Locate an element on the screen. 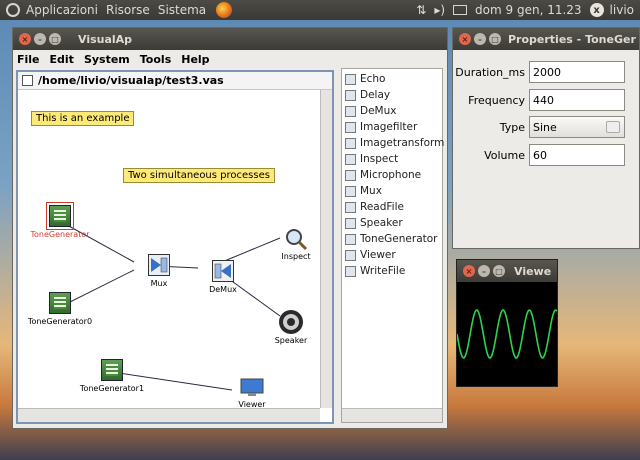  duration-input: 2000 is located at coordinates (577, 72).